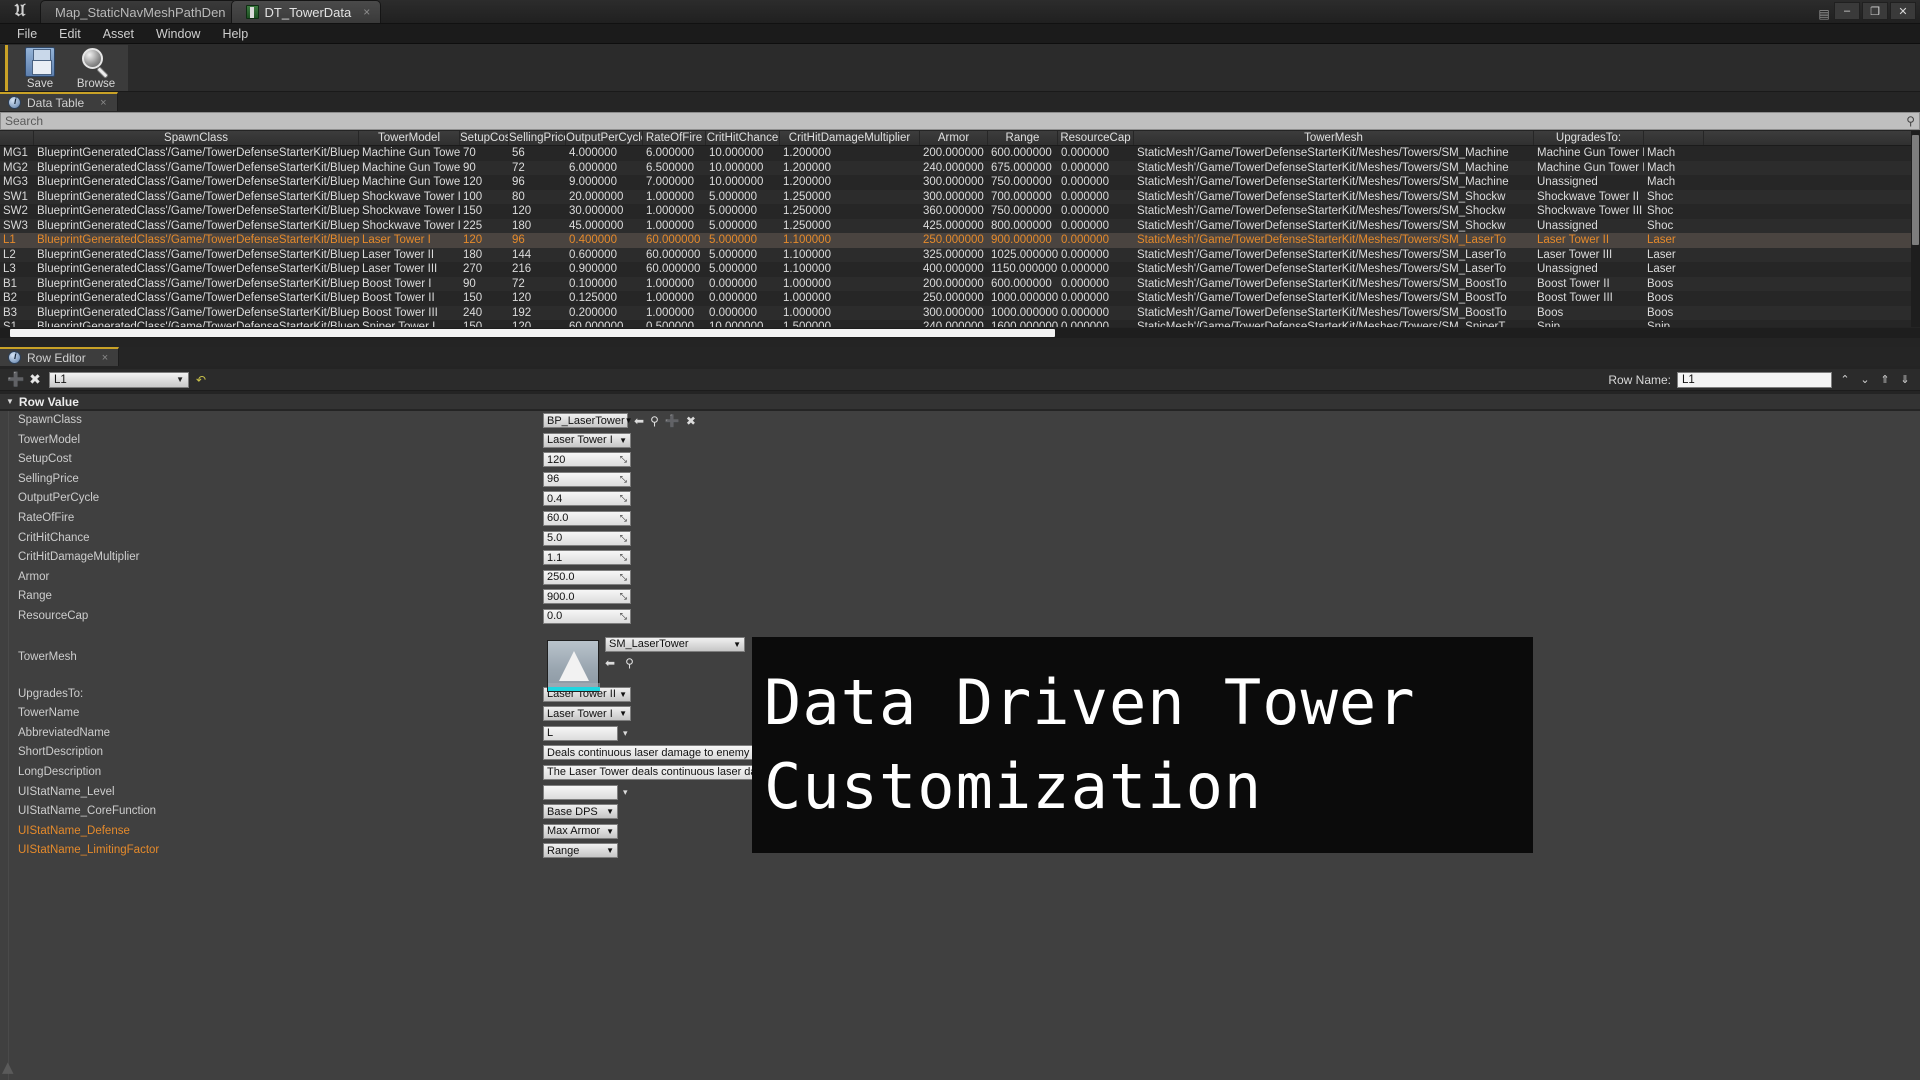  What do you see at coordinates (580, 733) in the screenshot?
I see `text-input: L` at bounding box center [580, 733].